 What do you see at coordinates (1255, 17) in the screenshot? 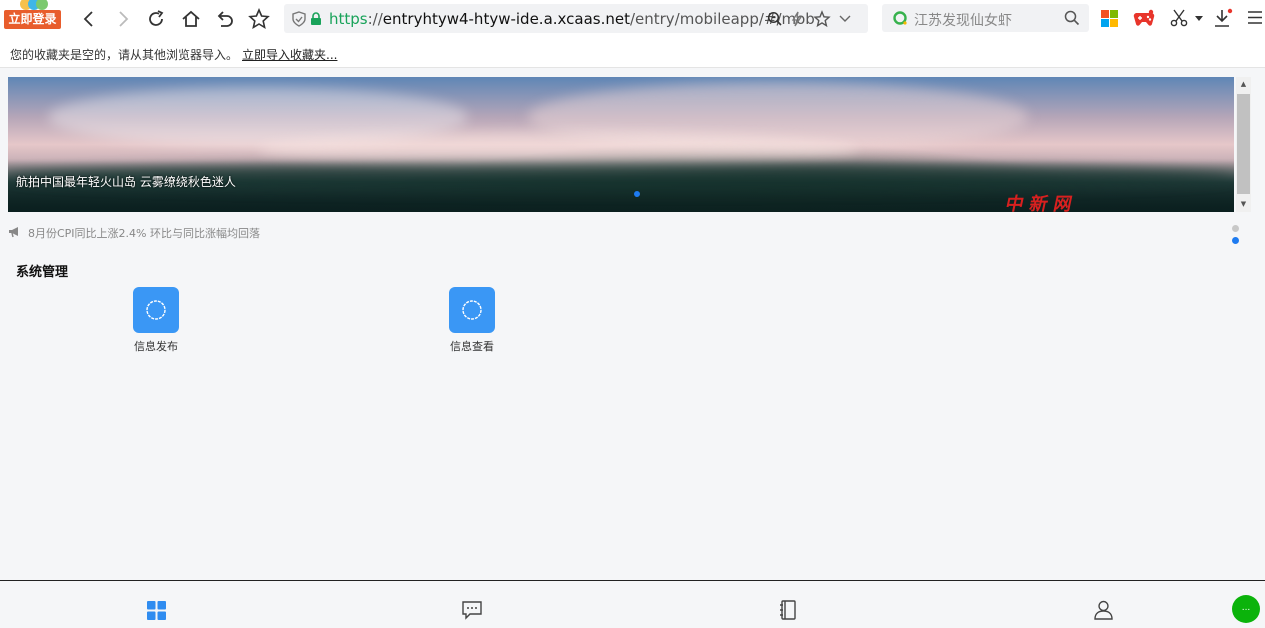
I see `menu-icon` at bounding box center [1255, 17].